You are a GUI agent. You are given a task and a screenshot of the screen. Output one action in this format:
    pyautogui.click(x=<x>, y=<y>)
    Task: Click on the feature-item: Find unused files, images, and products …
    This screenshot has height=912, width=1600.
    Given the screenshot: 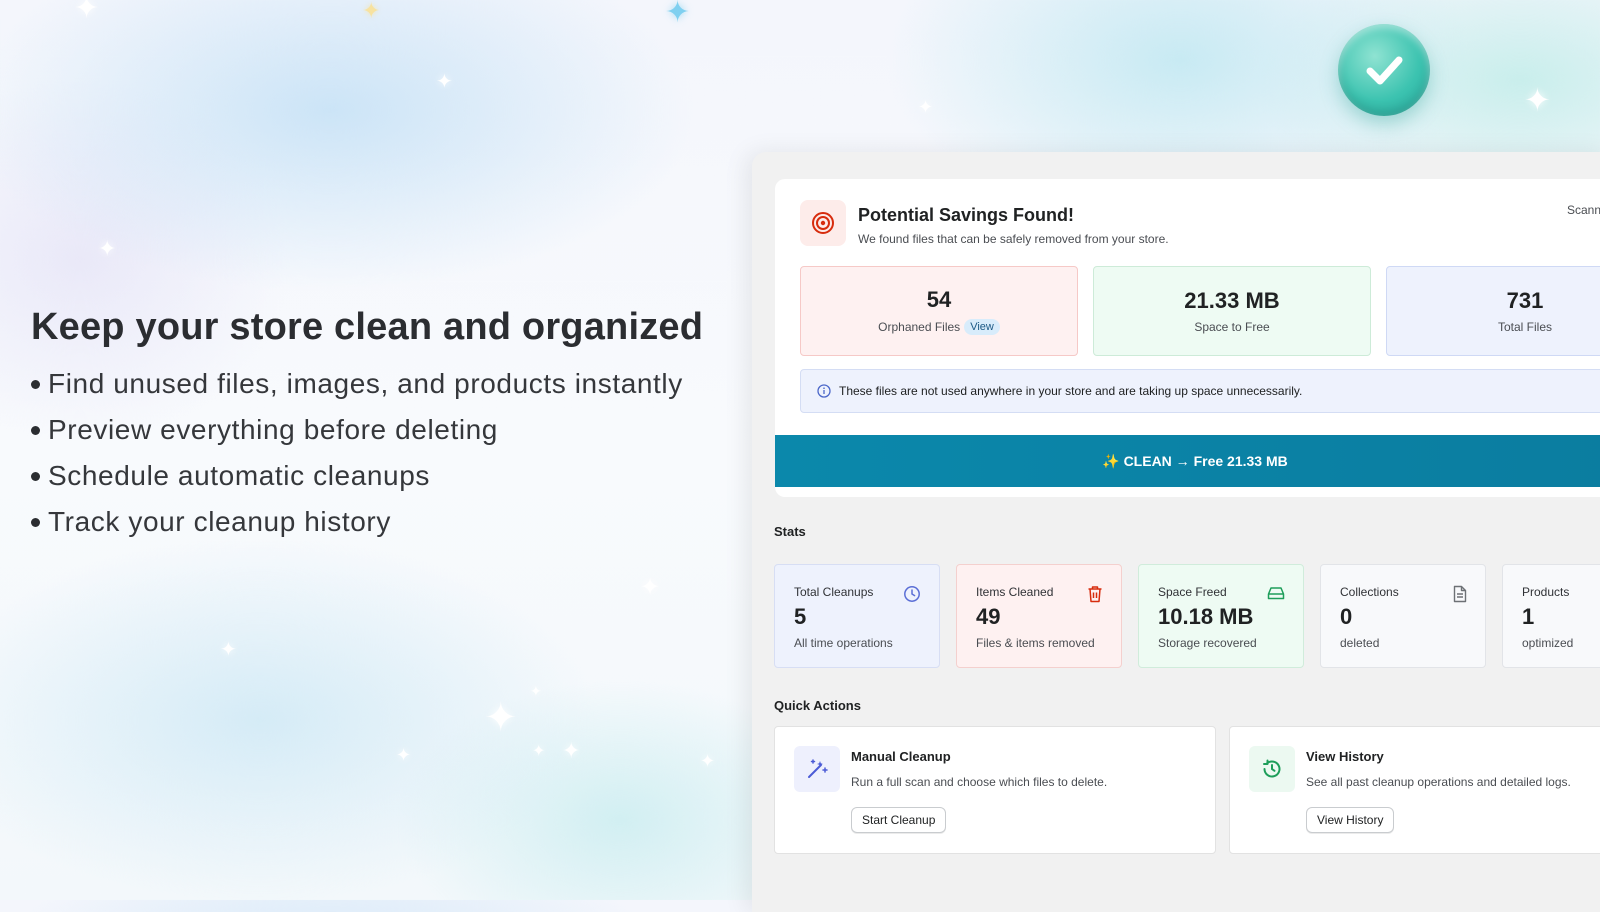 What is the action you would take?
    pyautogui.click(x=376, y=384)
    